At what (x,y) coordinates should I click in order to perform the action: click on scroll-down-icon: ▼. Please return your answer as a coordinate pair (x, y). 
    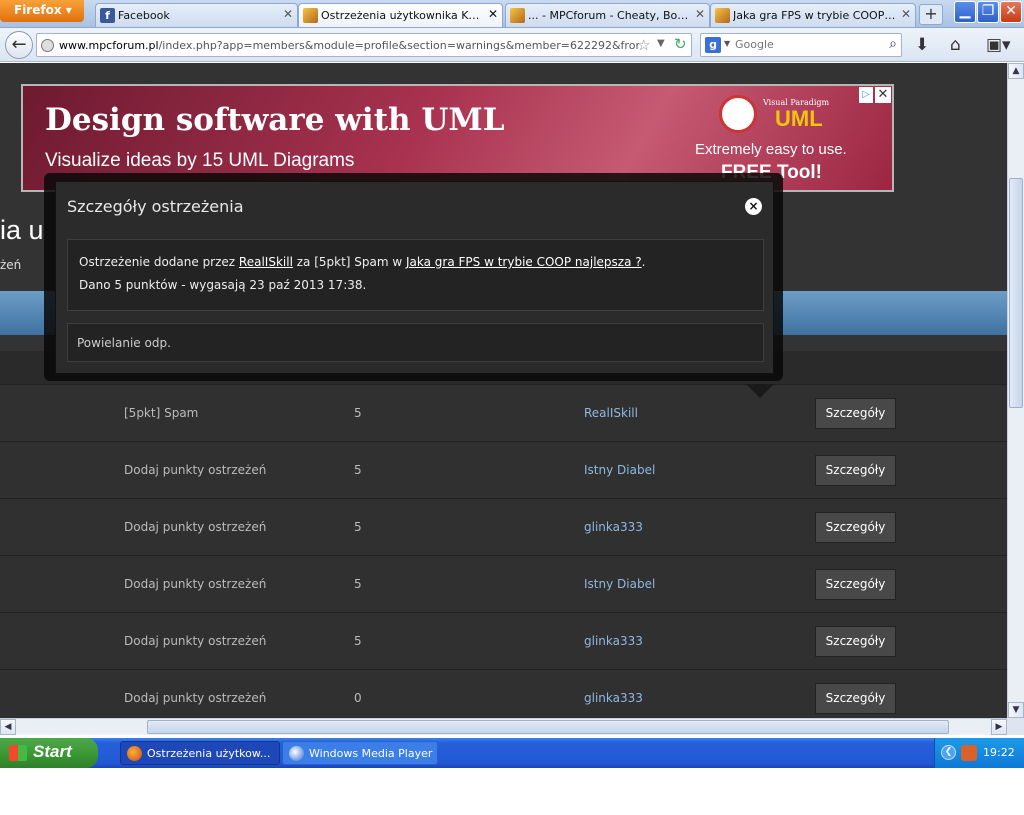
    Looking at the image, I should click on (1016, 710).